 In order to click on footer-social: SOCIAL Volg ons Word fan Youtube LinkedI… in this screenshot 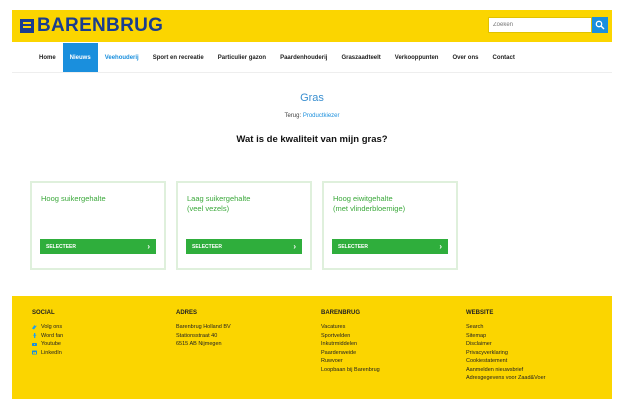, I will do `click(47, 333)`.